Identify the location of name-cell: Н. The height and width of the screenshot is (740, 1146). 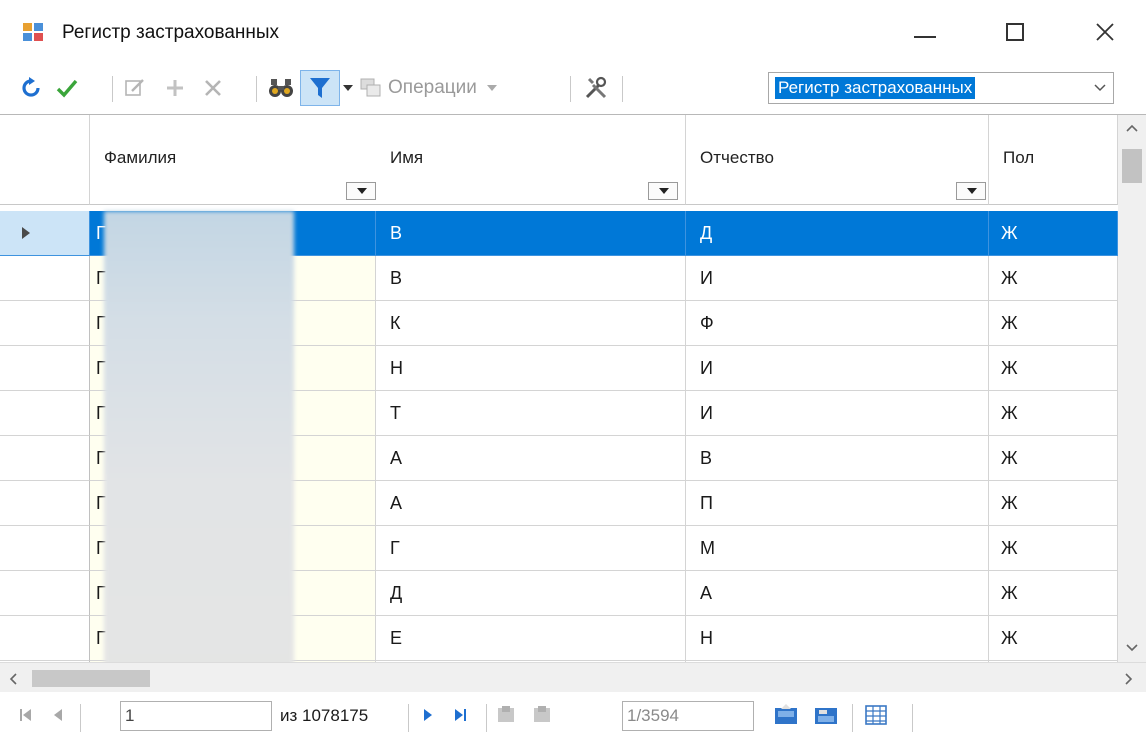
(531, 368).